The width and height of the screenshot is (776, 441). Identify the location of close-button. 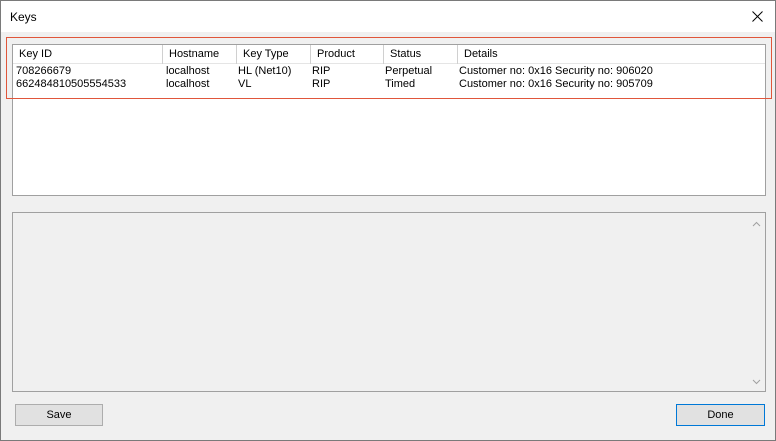
(757, 16).